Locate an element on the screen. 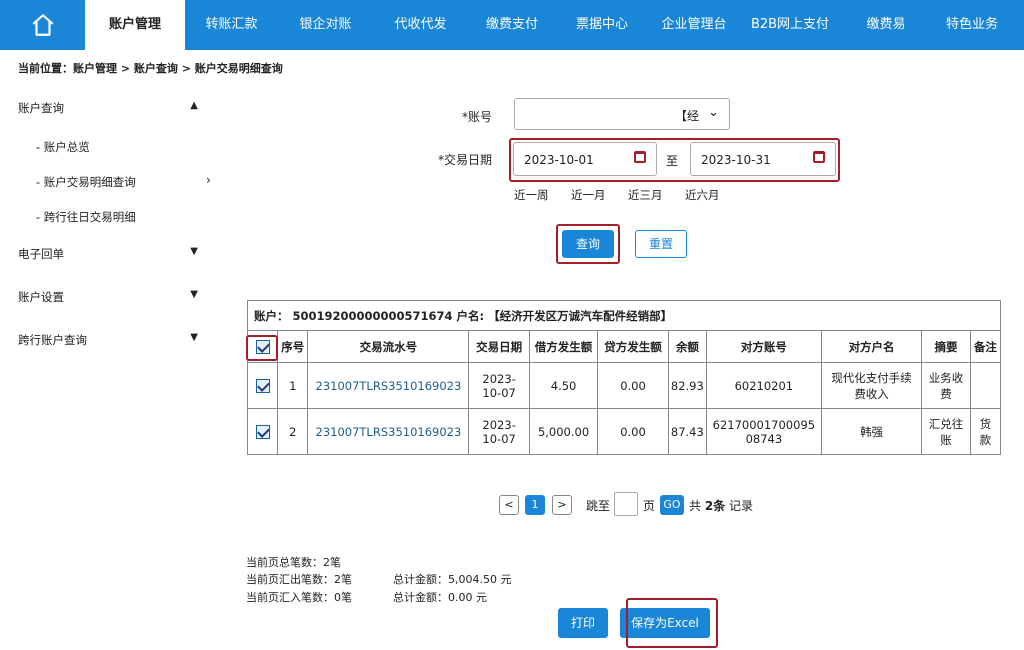 This screenshot has height=650, width=1024. account-select: 【经 ⌄ is located at coordinates (622, 114).